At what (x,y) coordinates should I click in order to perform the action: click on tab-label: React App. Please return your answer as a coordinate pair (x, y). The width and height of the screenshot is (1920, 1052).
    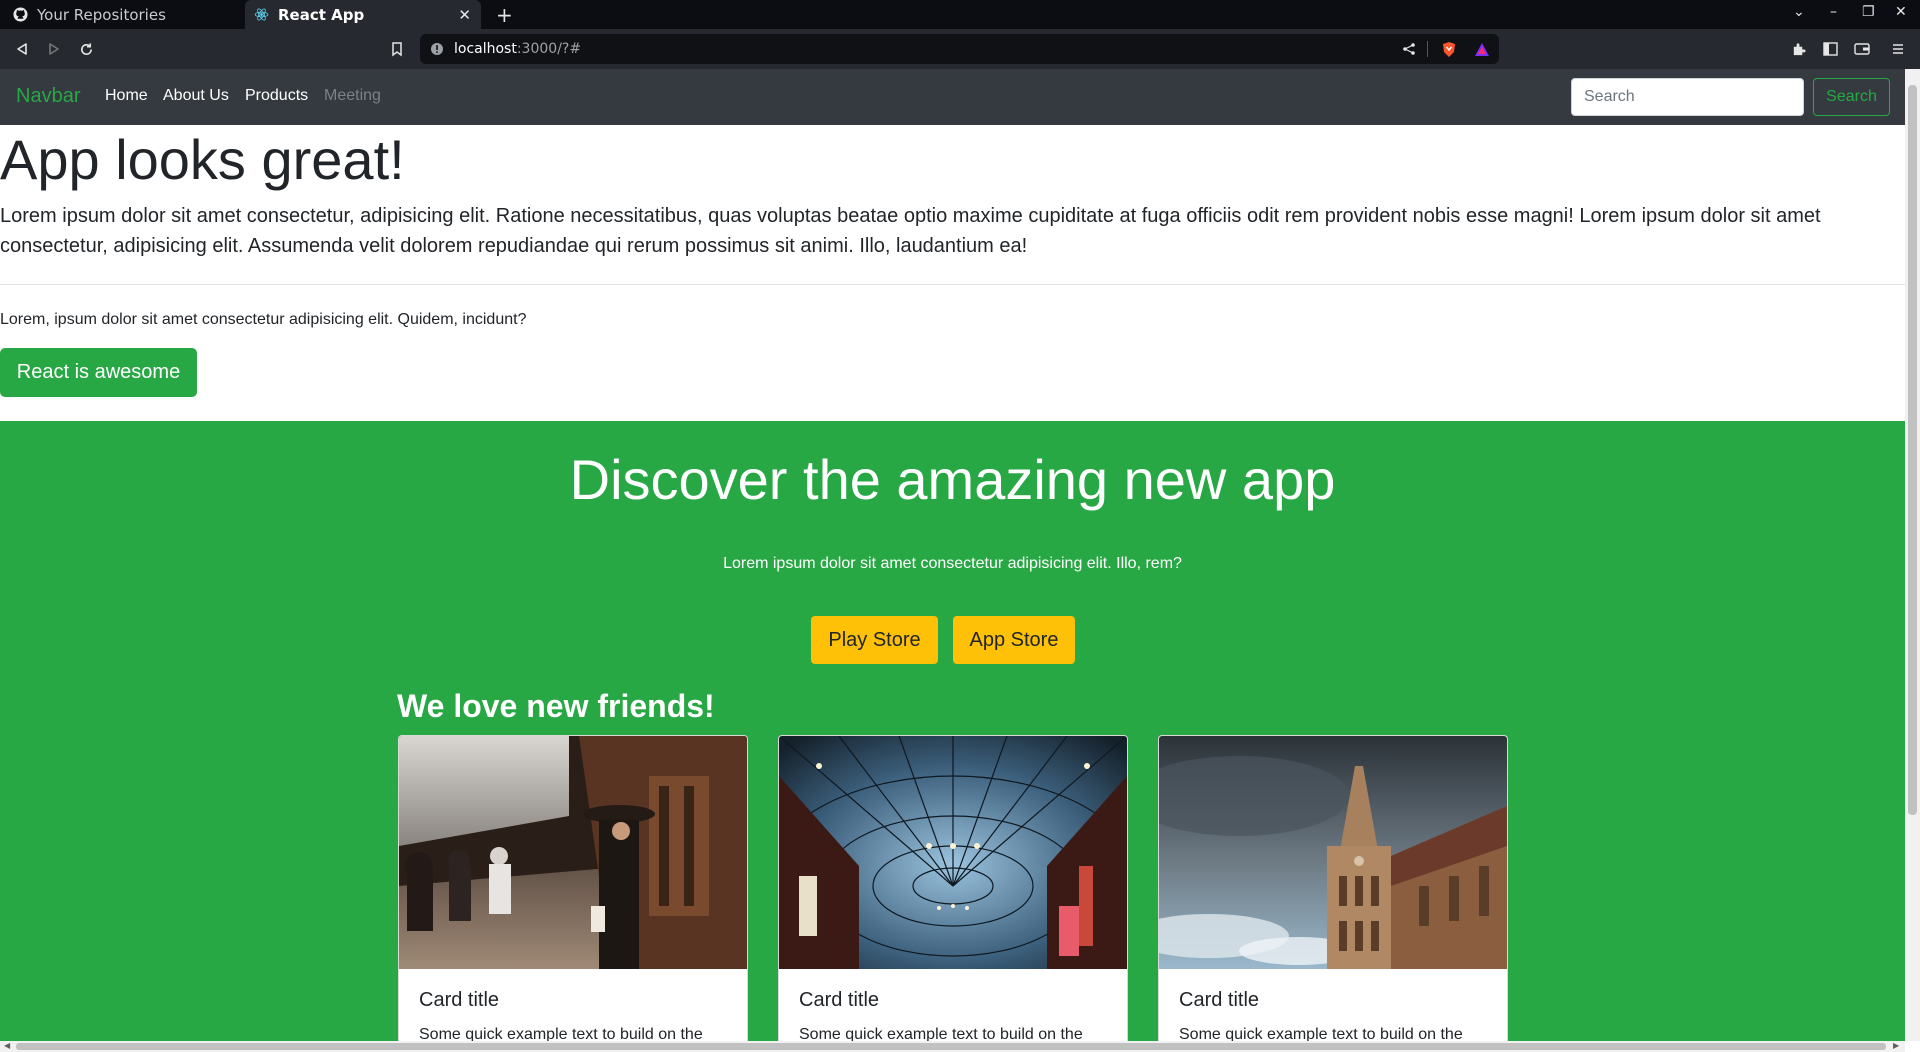
    Looking at the image, I should click on (321, 14).